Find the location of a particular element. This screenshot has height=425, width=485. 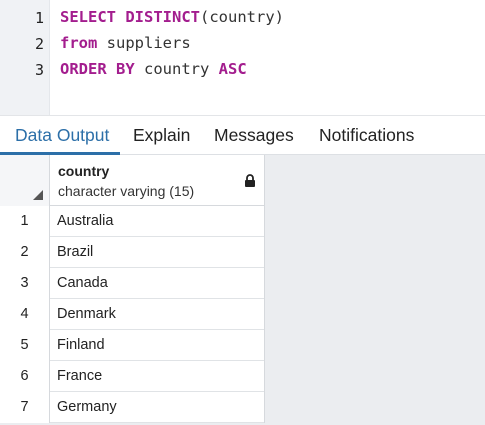

table-row: 6 France is located at coordinates (132, 376).